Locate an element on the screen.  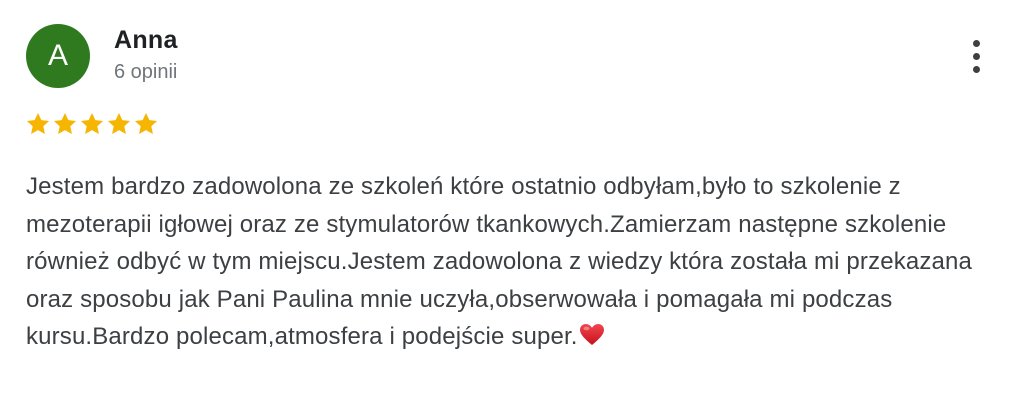
avatar: A is located at coordinates (58, 56).